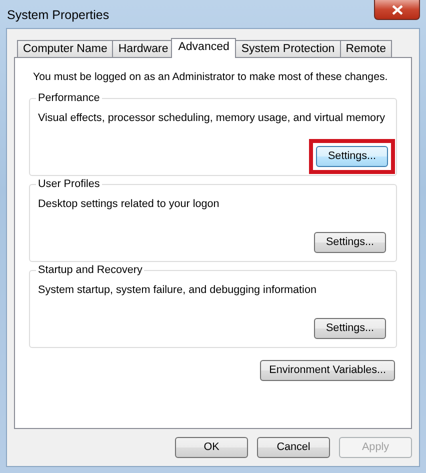 The height and width of the screenshot is (473, 426). I want to click on close-icon, so click(397, 9).